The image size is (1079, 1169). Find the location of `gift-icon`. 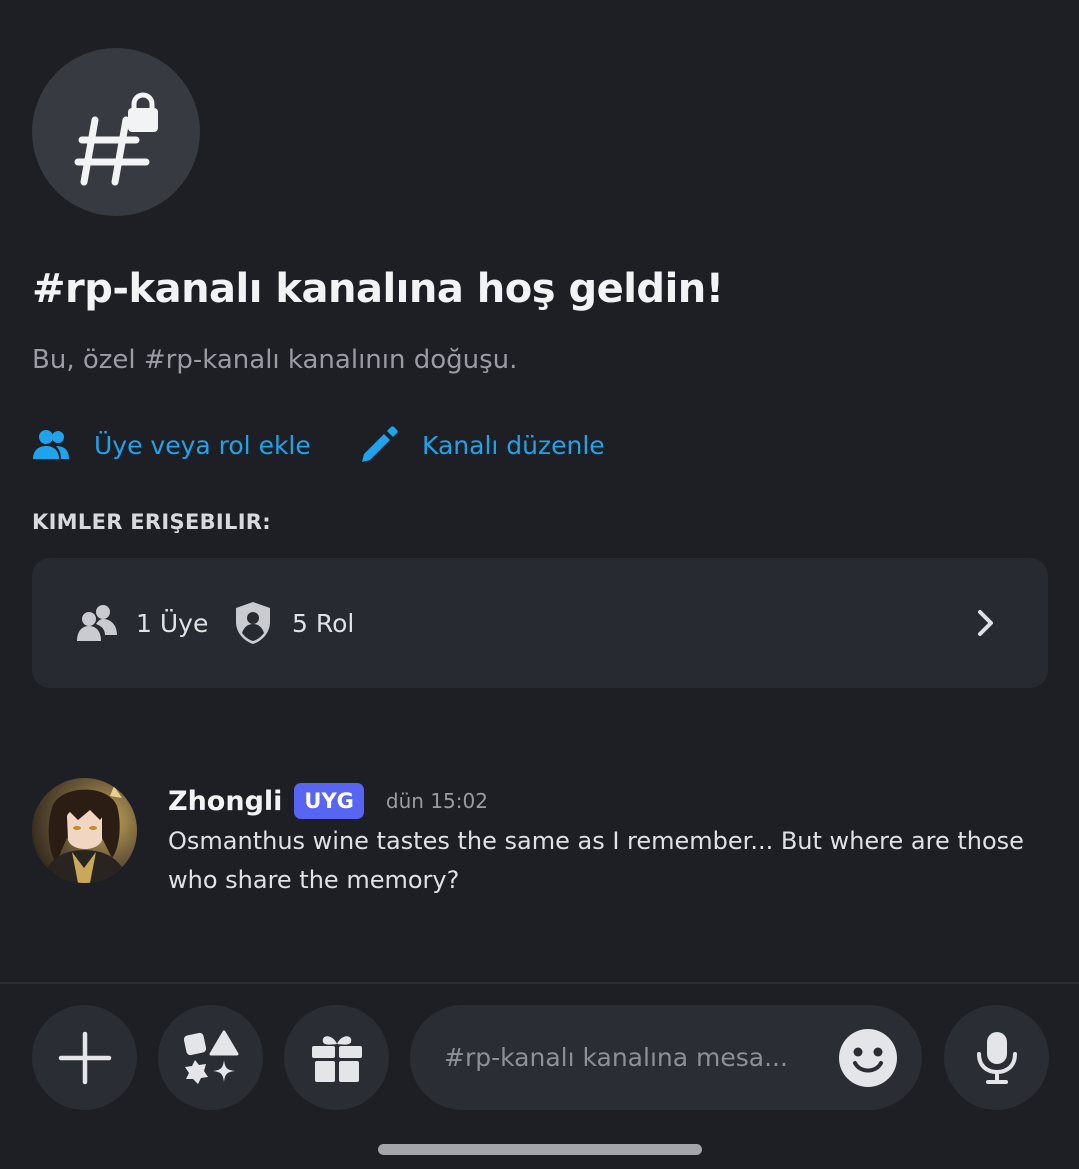

gift-icon is located at coordinates (336, 1058).